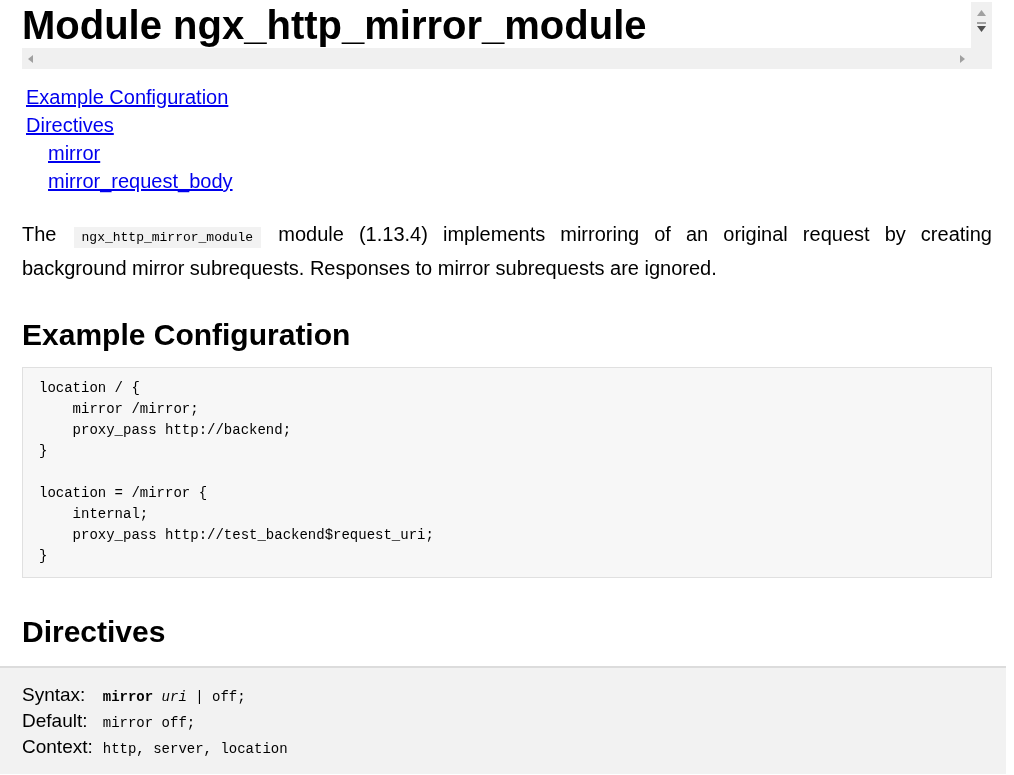 The height and width of the screenshot is (775, 1014). Describe the element at coordinates (127, 97) in the screenshot. I see `toc-link: Example Configuration` at that location.